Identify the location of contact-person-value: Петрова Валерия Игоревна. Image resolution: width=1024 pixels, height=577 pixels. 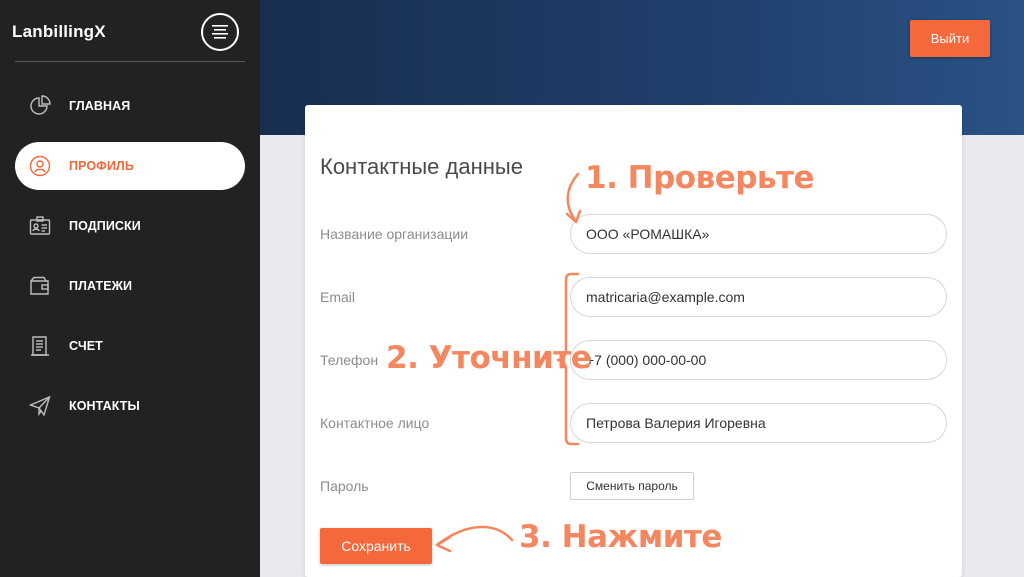
(676, 423).